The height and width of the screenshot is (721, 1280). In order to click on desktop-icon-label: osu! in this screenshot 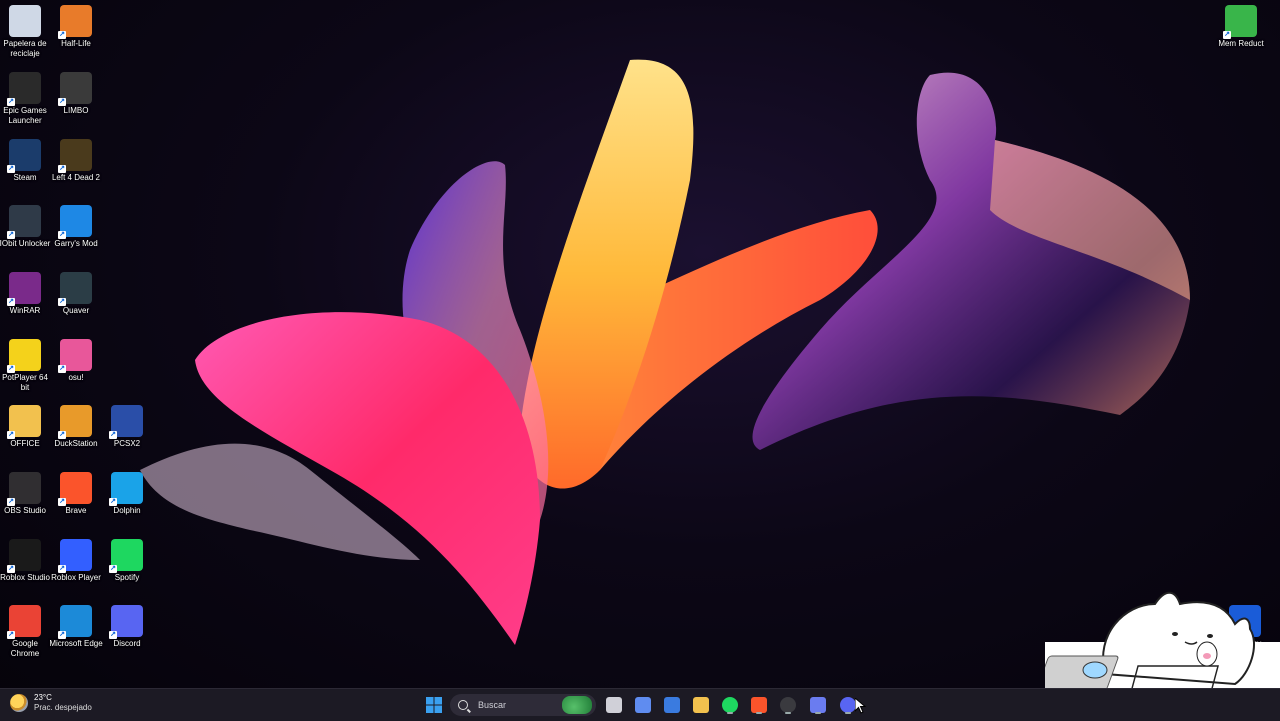, I will do `click(76, 377)`.